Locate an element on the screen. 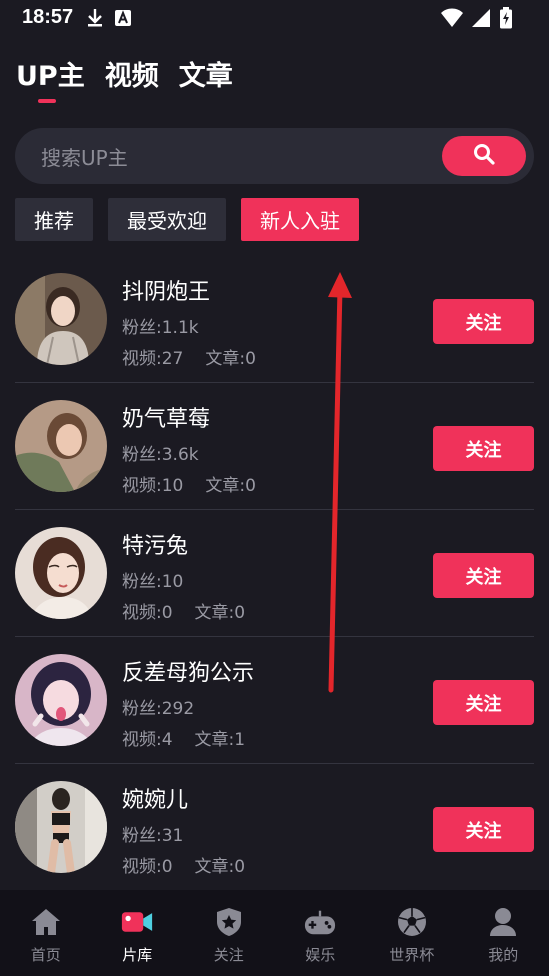  creator-fans: 粉丝:10 is located at coordinates (153, 582).